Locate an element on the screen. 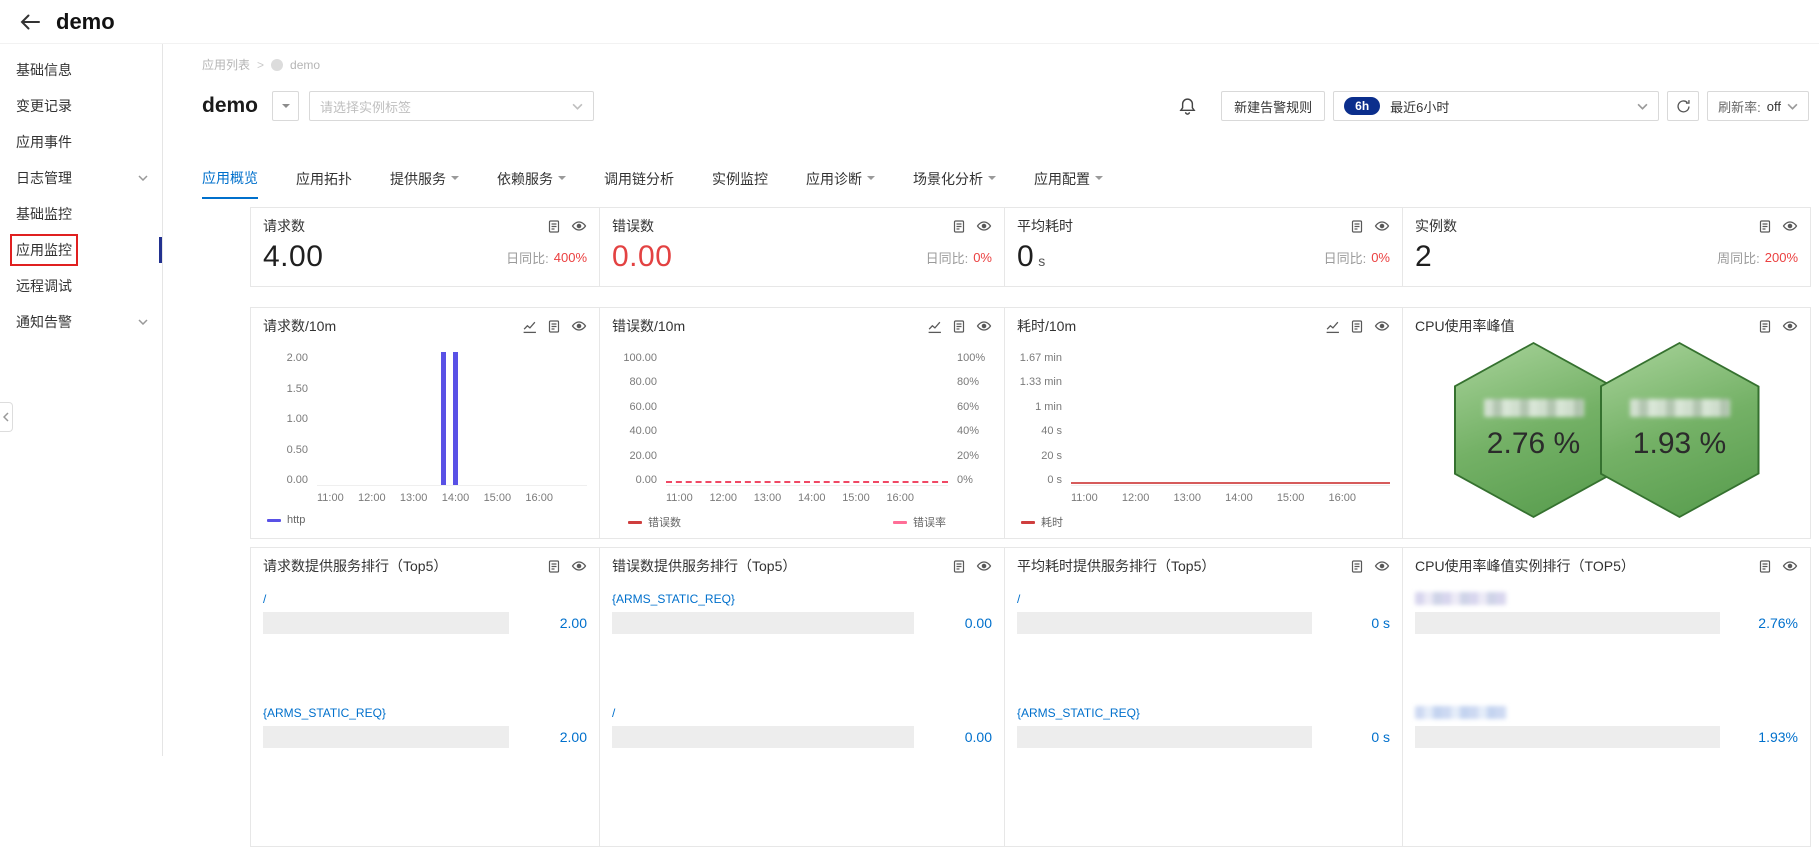 The width and height of the screenshot is (1819, 847). sidebar-item-basic-info: 基础信息 is located at coordinates (81, 70).